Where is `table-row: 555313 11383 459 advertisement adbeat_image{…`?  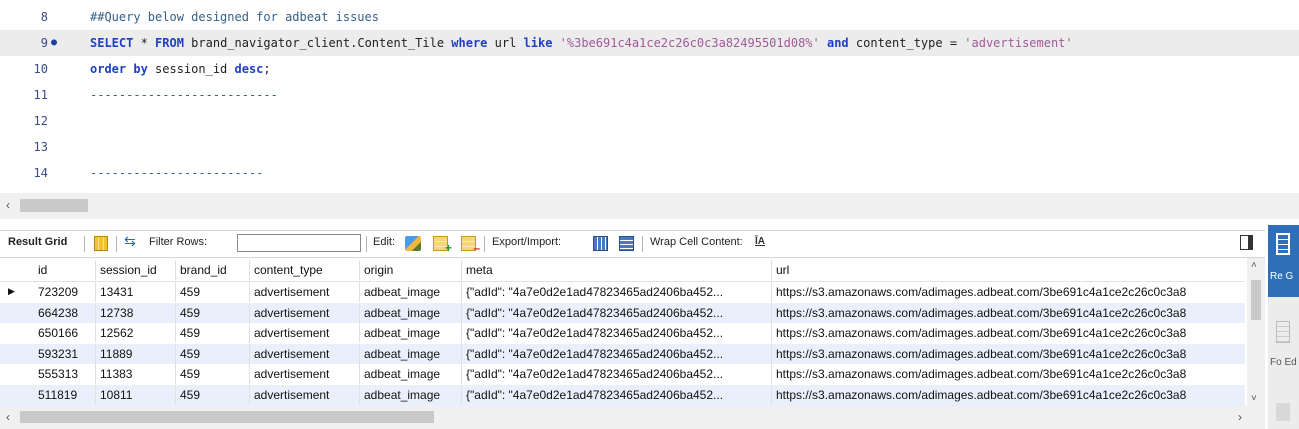
table-row: 555313 11383 459 advertisement adbeat_image{… is located at coordinates (626, 375).